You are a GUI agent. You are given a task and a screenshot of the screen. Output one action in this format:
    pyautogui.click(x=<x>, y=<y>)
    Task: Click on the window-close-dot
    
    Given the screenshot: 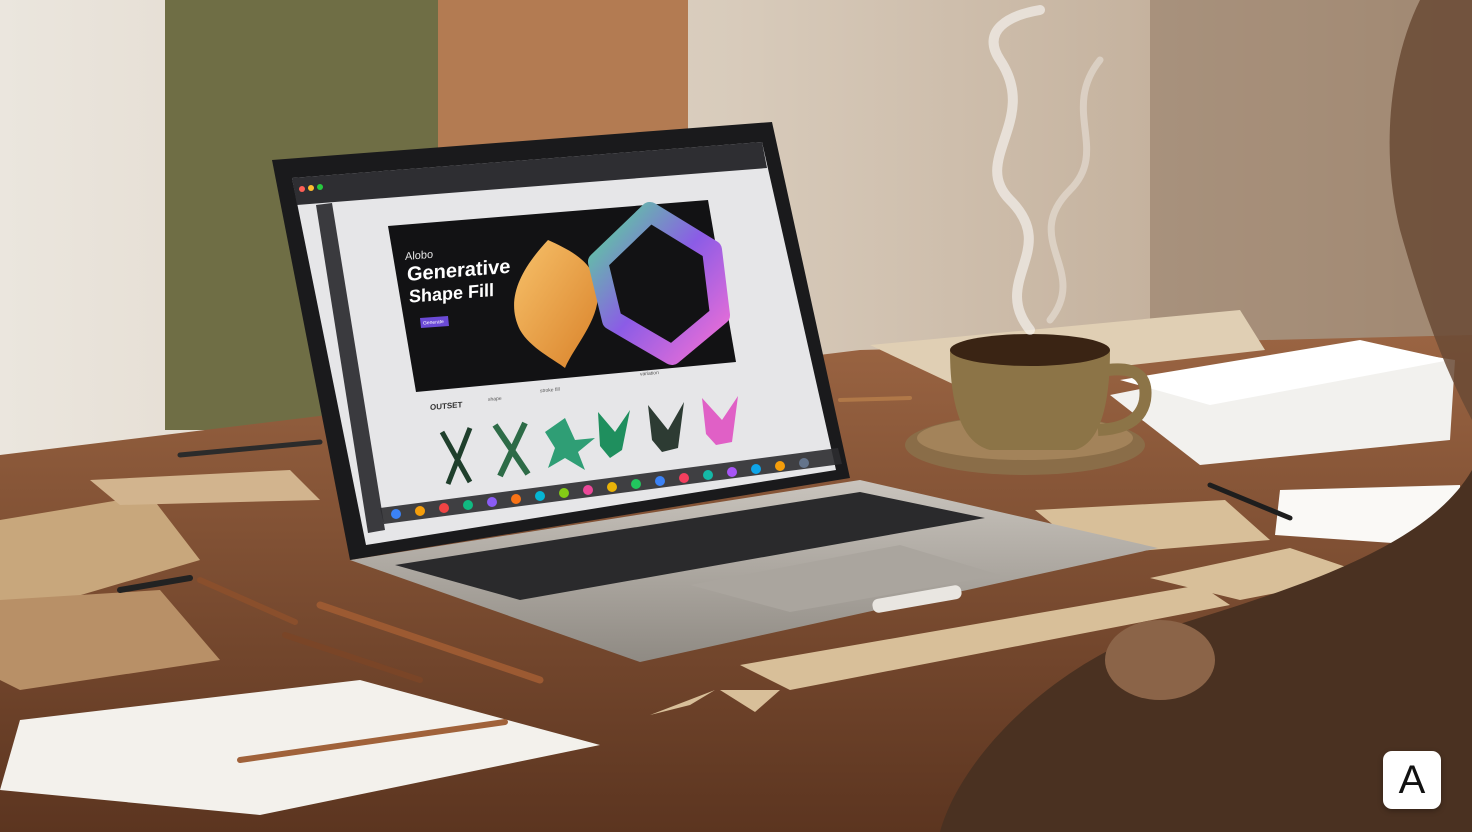 What is the action you would take?
    pyautogui.click(x=302, y=189)
    